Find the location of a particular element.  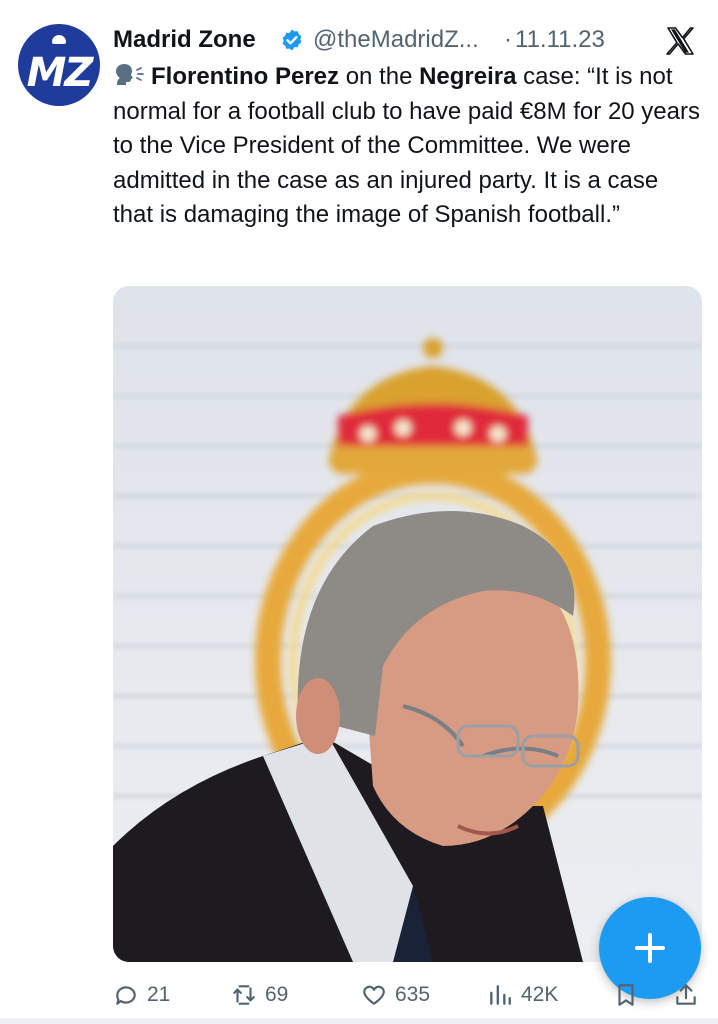

crown-icon is located at coordinates (59, 39).